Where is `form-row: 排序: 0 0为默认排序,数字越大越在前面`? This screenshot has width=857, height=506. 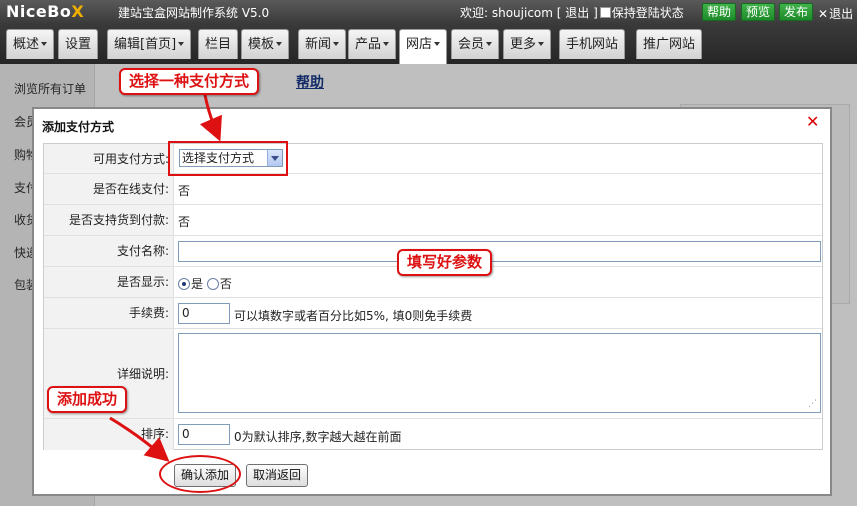 form-row: 排序: 0 0为默认排序,数字越大越在前面 is located at coordinates (433, 434).